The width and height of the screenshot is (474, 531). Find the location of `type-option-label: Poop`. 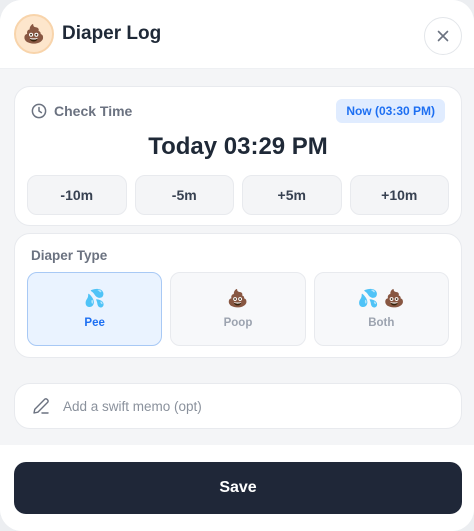

type-option-label: Poop is located at coordinates (238, 323).